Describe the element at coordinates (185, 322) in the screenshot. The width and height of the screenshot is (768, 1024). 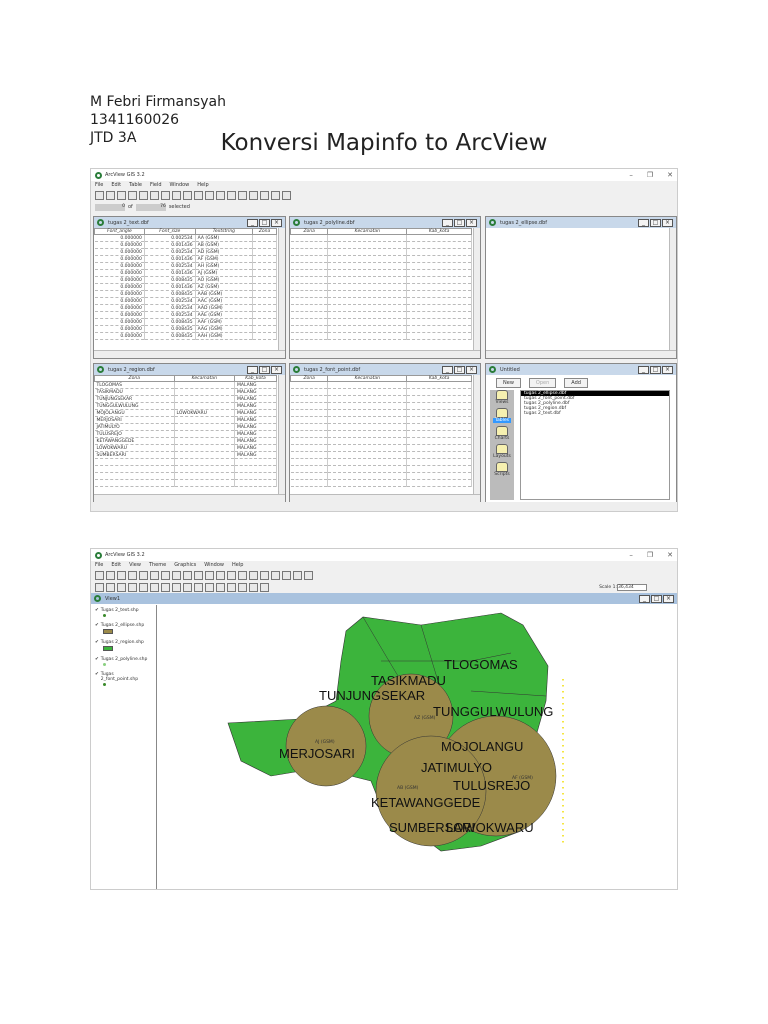
I see `table-row: 0.000000 0.008435 AAF (GSM)` at that location.